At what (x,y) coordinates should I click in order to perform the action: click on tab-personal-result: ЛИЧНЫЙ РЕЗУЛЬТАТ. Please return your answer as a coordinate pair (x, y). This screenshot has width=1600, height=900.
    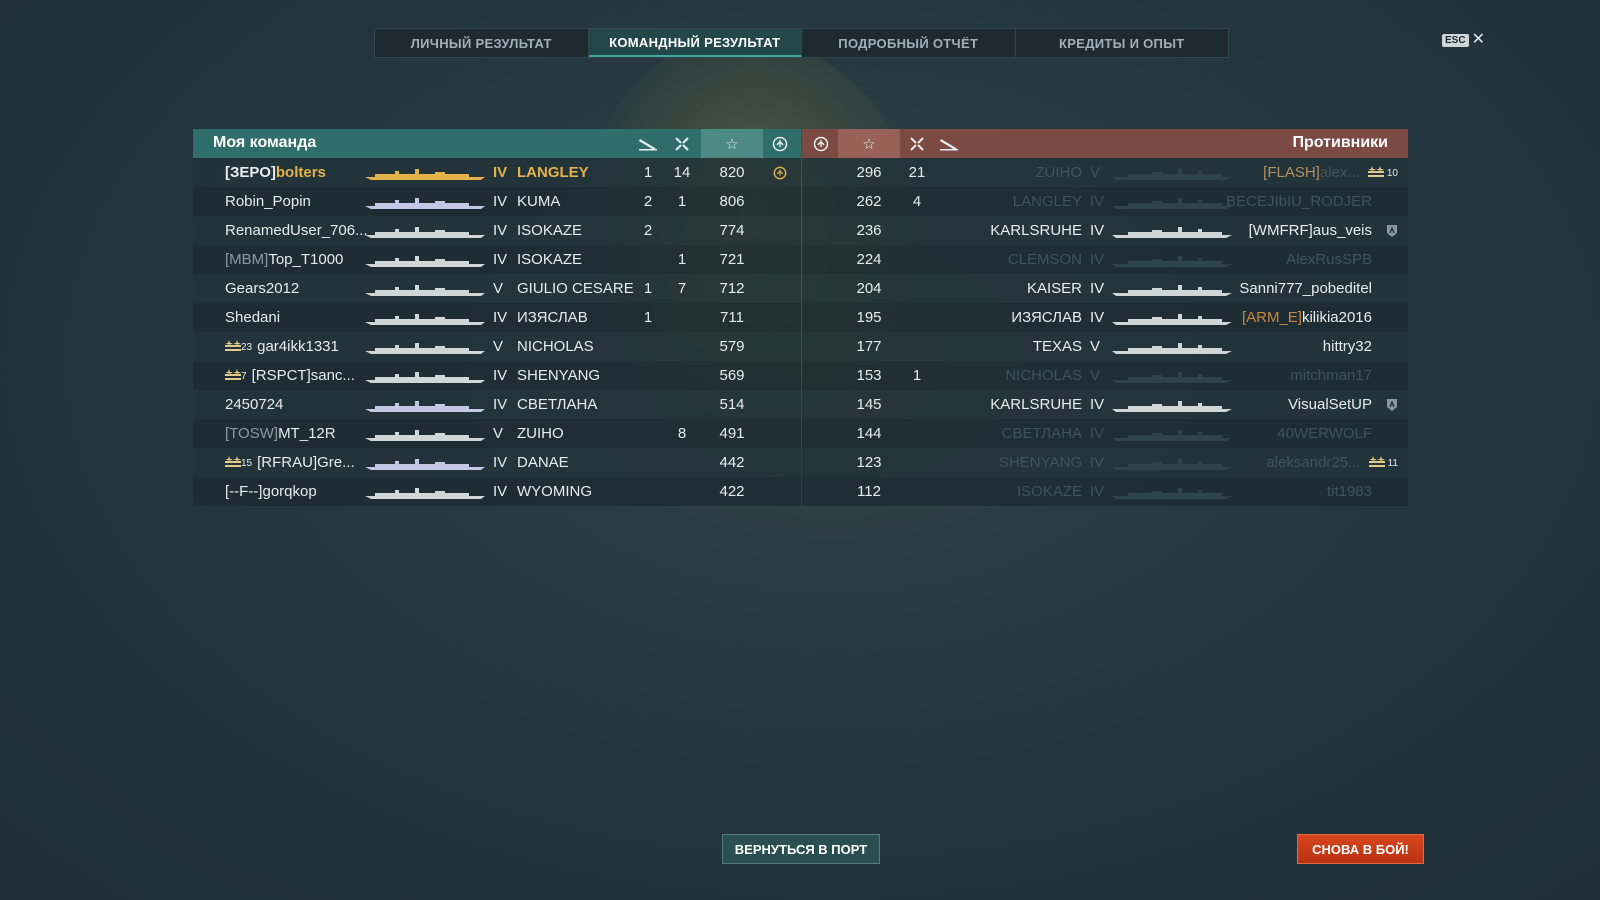
    Looking at the image, I should click on (482, 43).